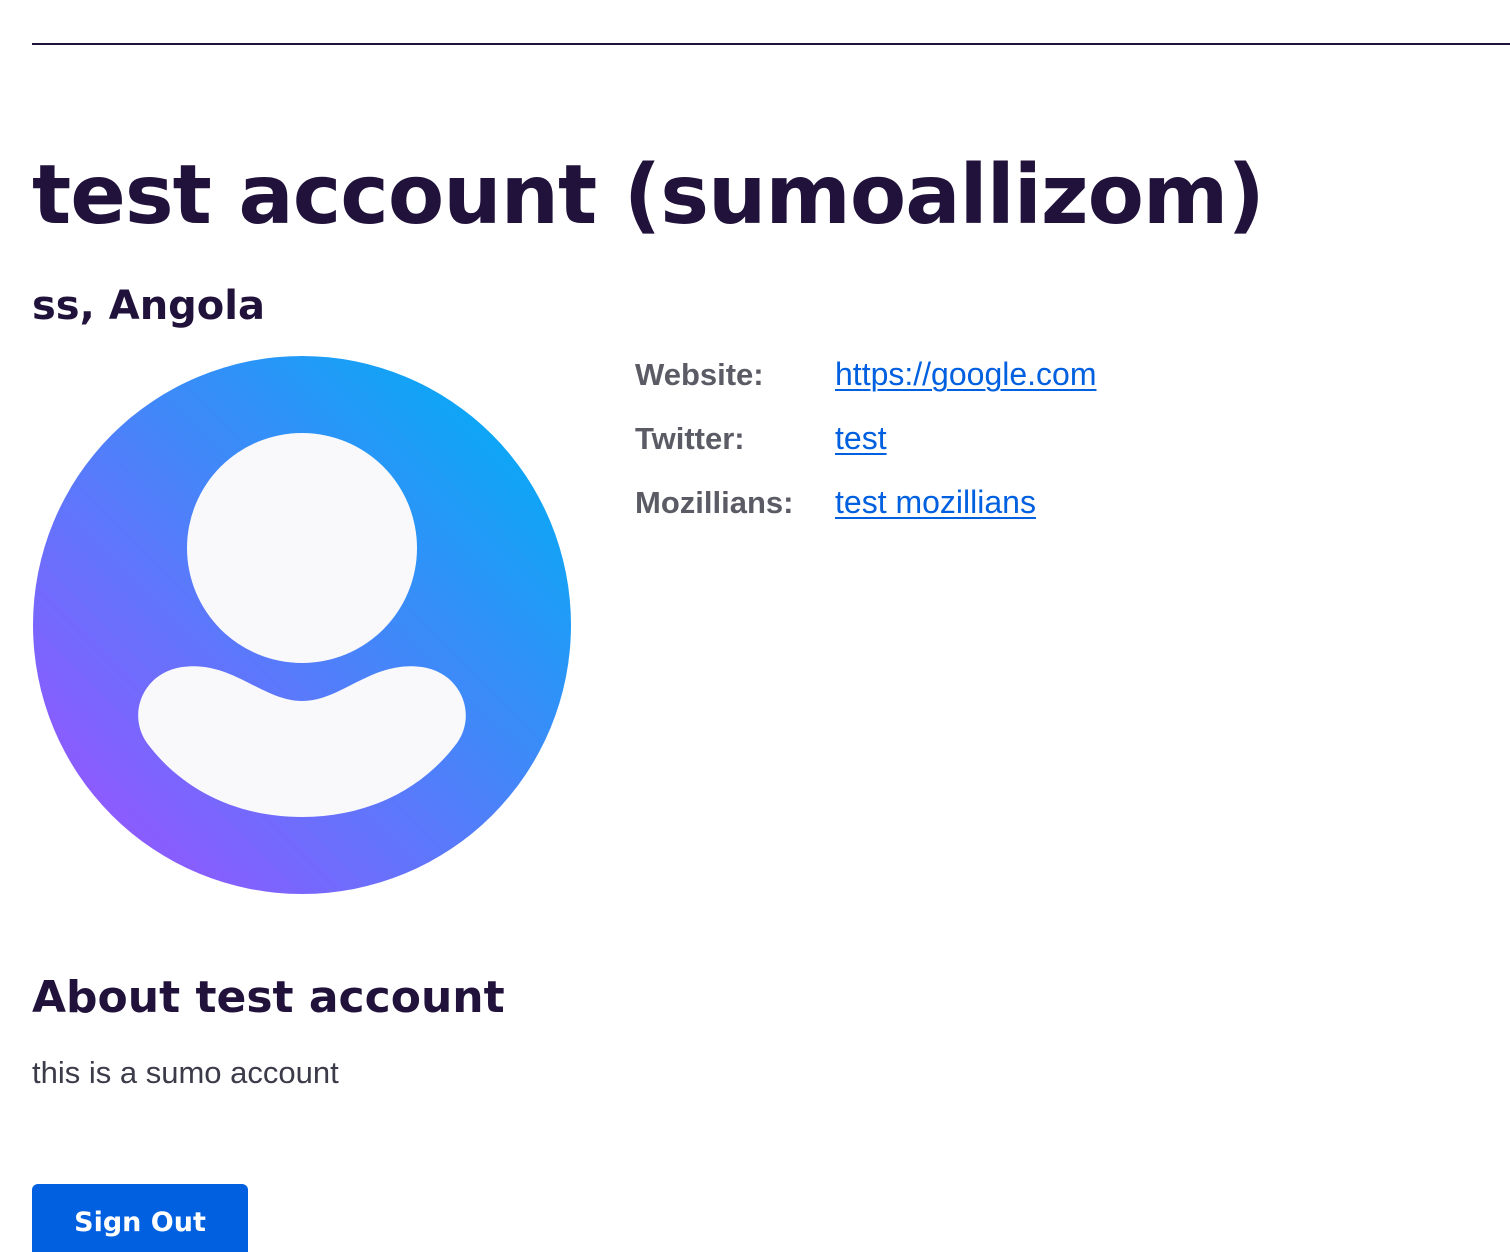 This screenshot has height=1252, width=1510. I want to click on detail-row-website: Website: https://google.com, so click(865, 388).